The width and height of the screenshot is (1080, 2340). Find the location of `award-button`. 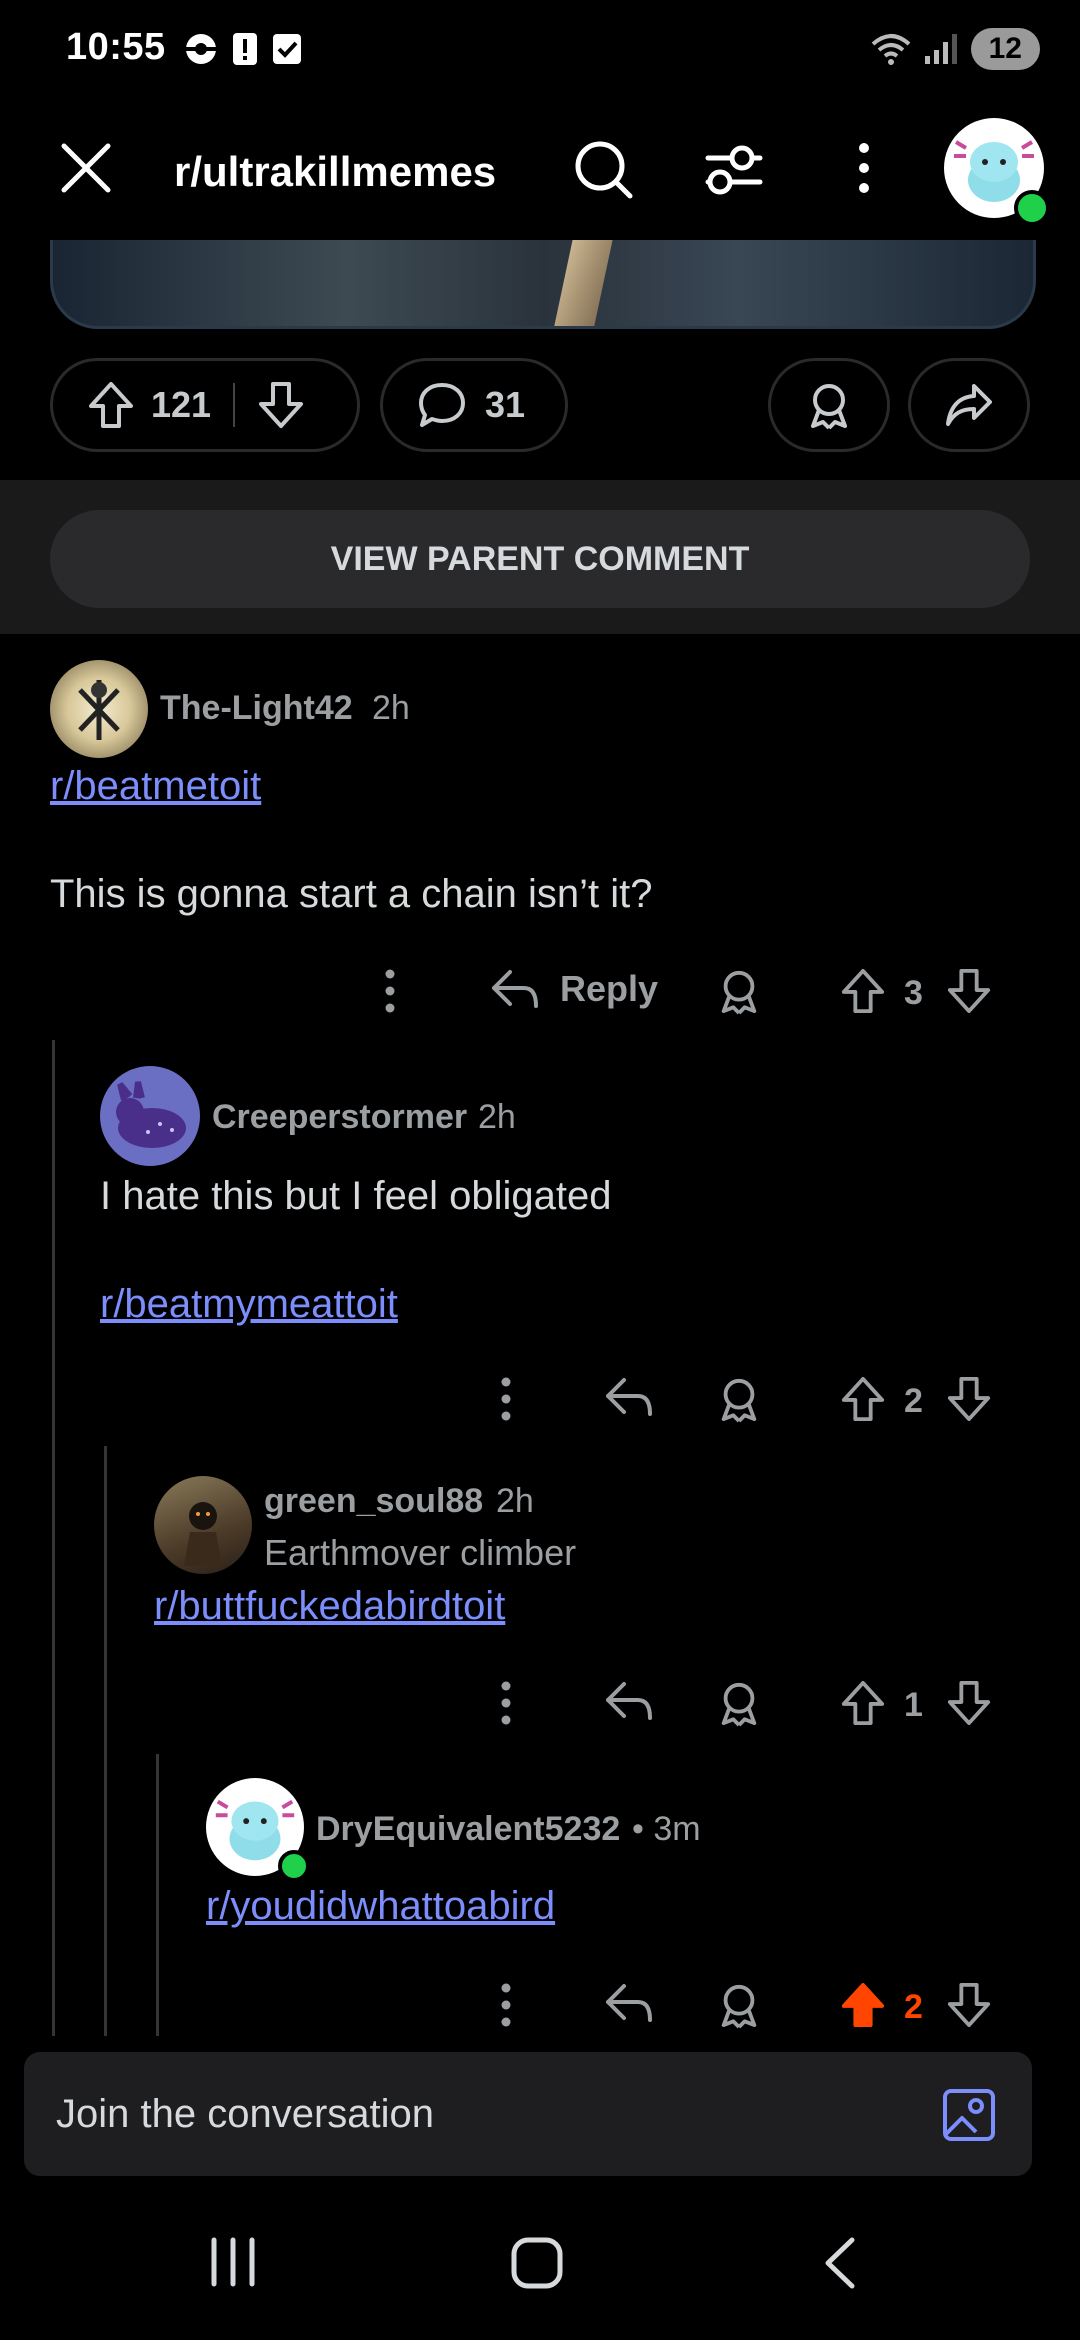

award-button is located at coordinates (829, 405).